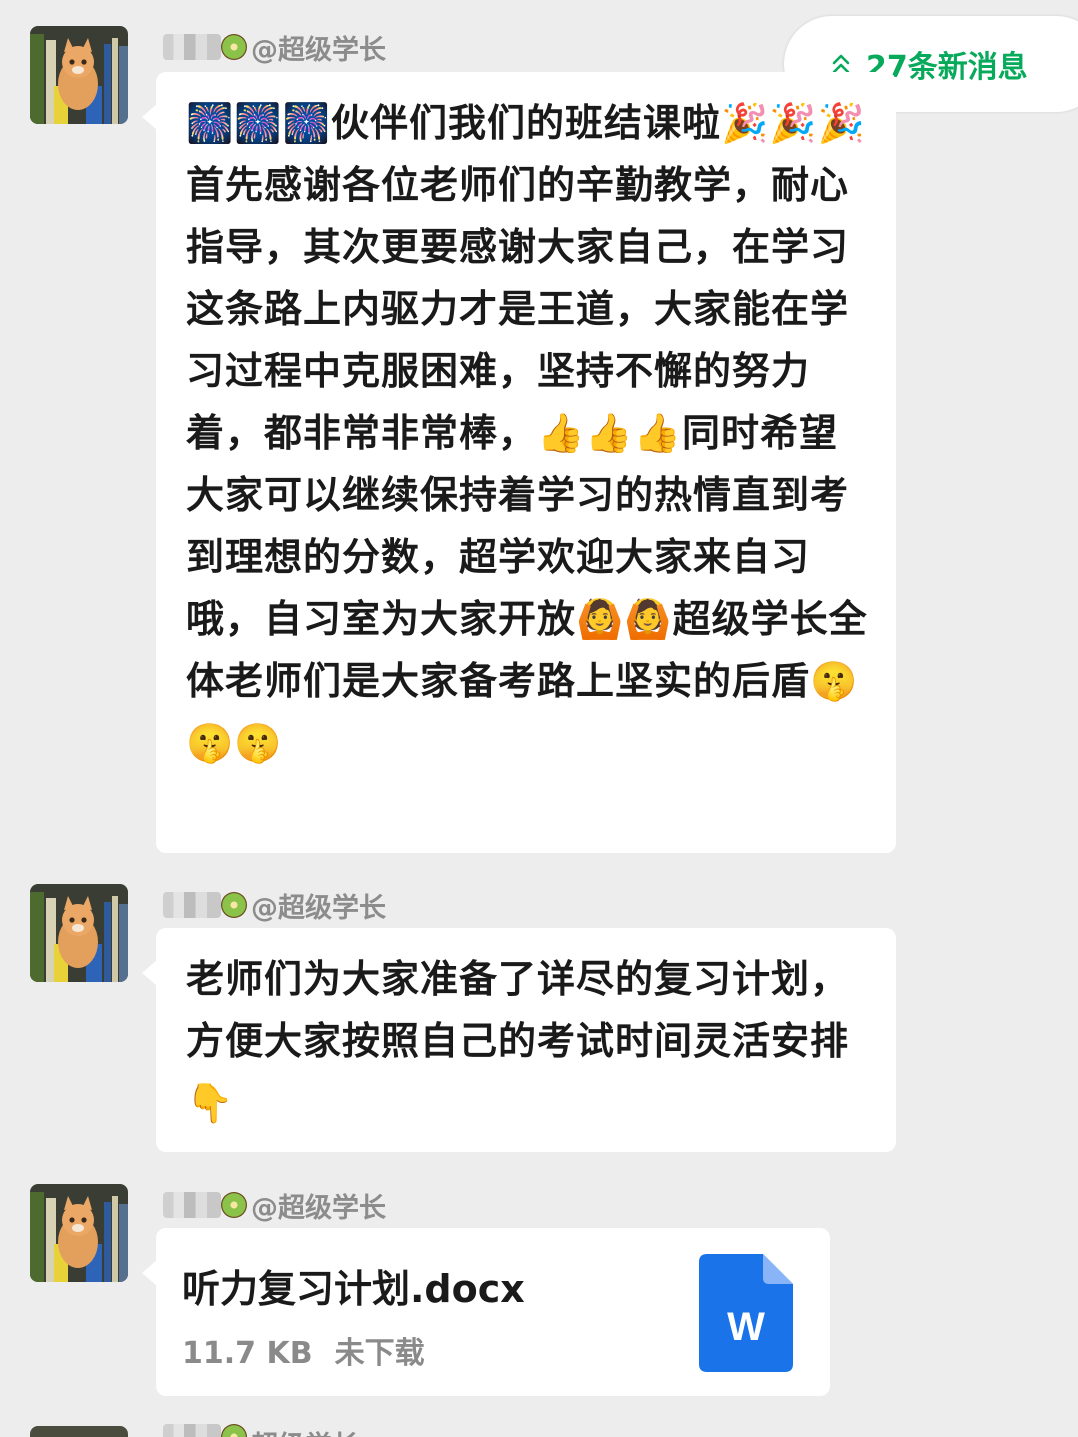  Describe the element at coordinates (353, 1289) in the screenshot. I see `file-name: 听力复习计划.docx` at that location.